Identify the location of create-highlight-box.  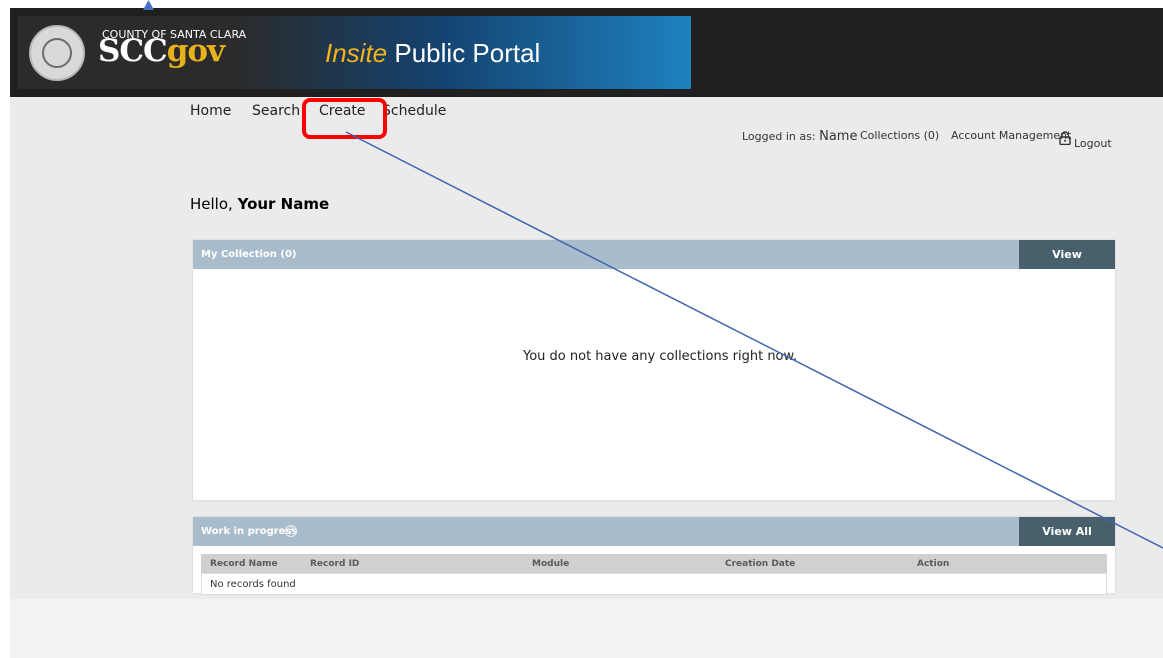
(344, 118).